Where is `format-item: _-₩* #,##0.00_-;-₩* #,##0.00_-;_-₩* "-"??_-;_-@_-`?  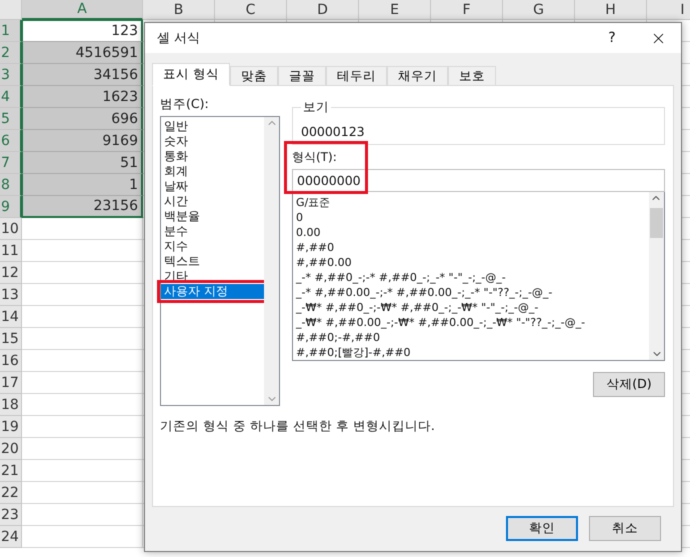 format-item: _-₩* #,##0.00_-;-₩* #,##0.00_-;_-₩* "-"??_-;_-@_- is located at coordinates (472, 322).